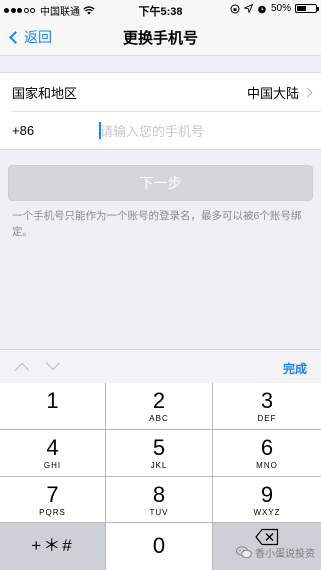 The width and height of the screenshot is (321, 570). What do you see at coordinates (272, 93) in the screenshot?
I see `region-value: 中国大陆` at bounding box center [272, 93].